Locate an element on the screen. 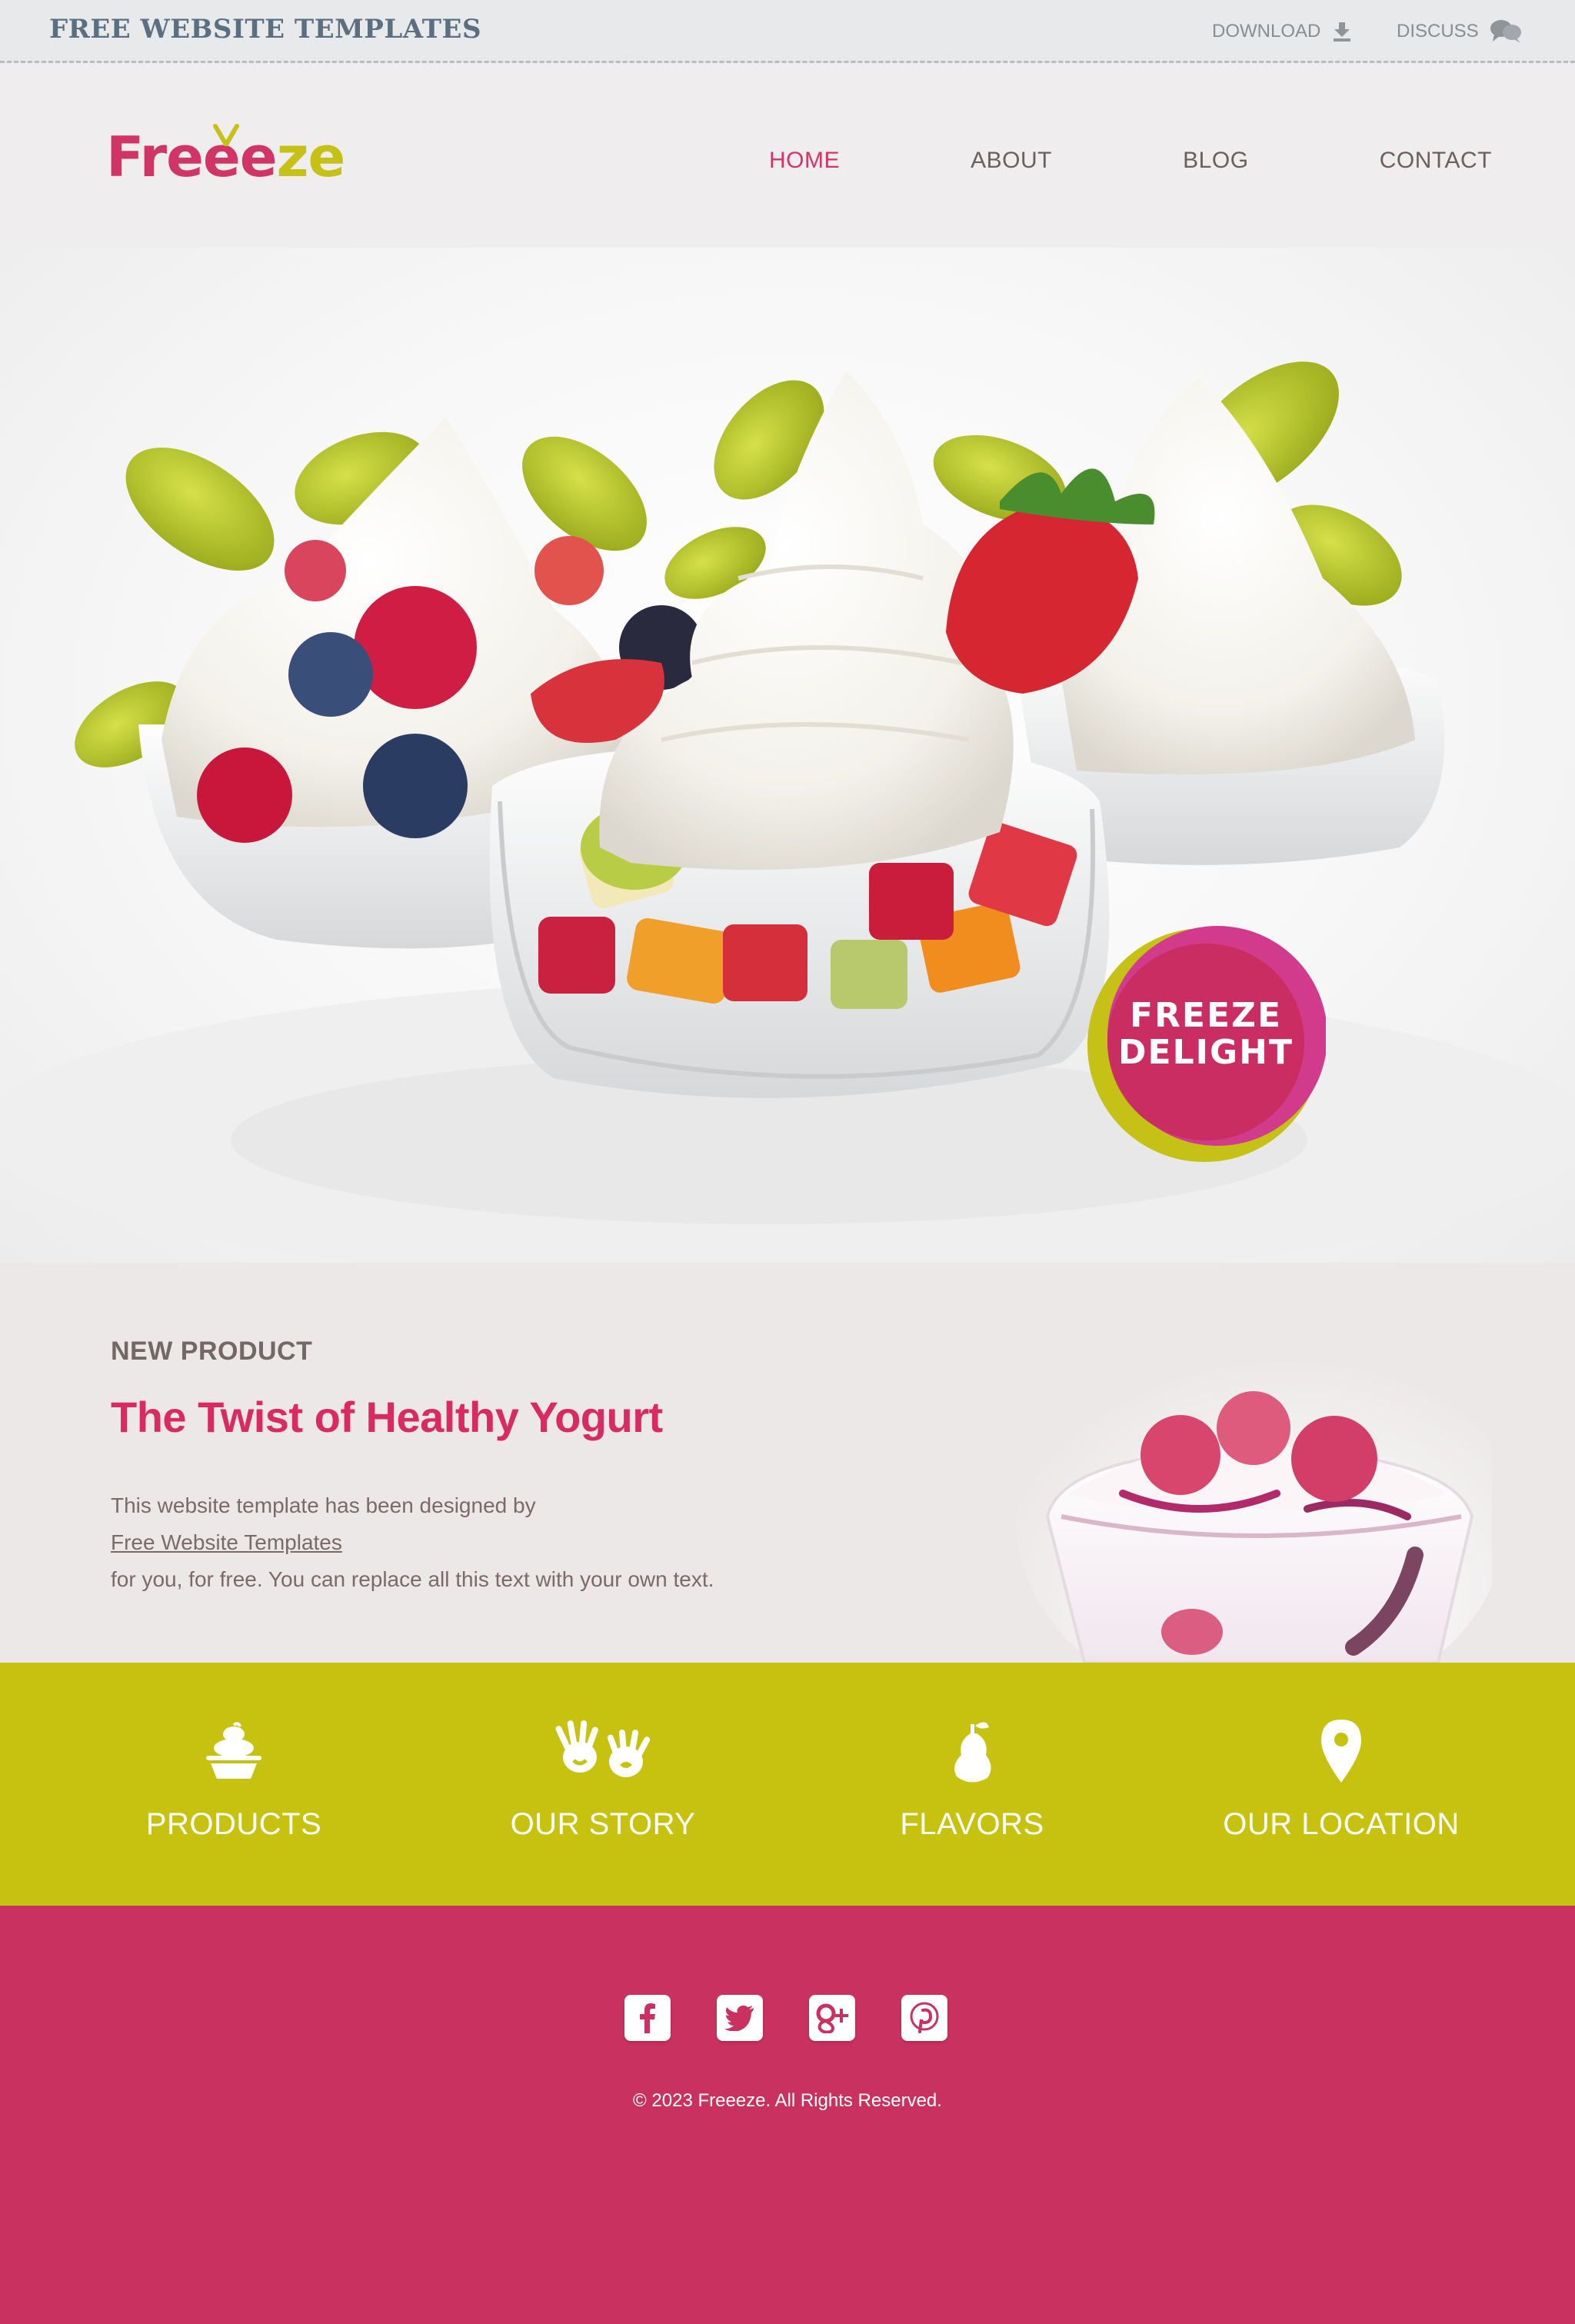  top-strip: FREE WEBSITE TEMPLATES DOWNLOAD DISCUSS is located at coordinates (787, 31).